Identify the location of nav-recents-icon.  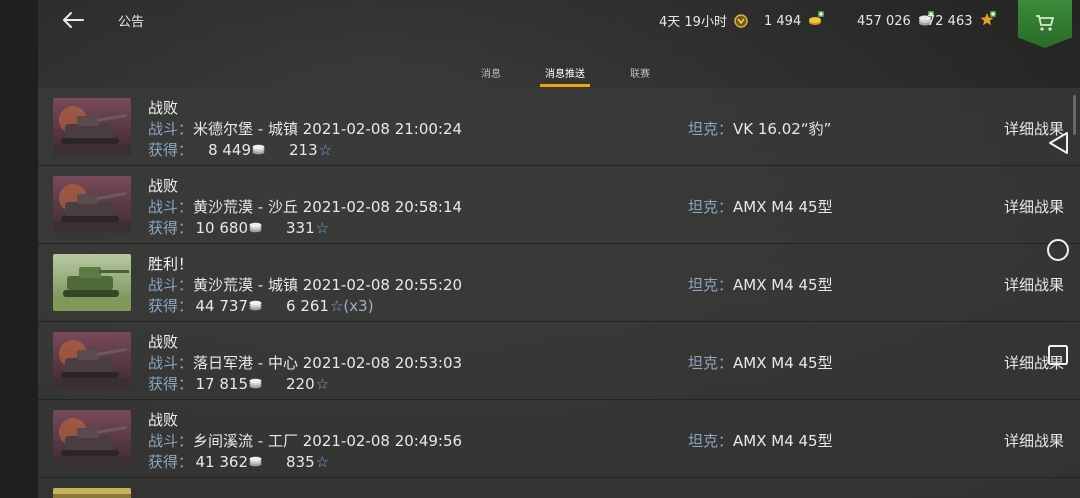
(1059, 356).